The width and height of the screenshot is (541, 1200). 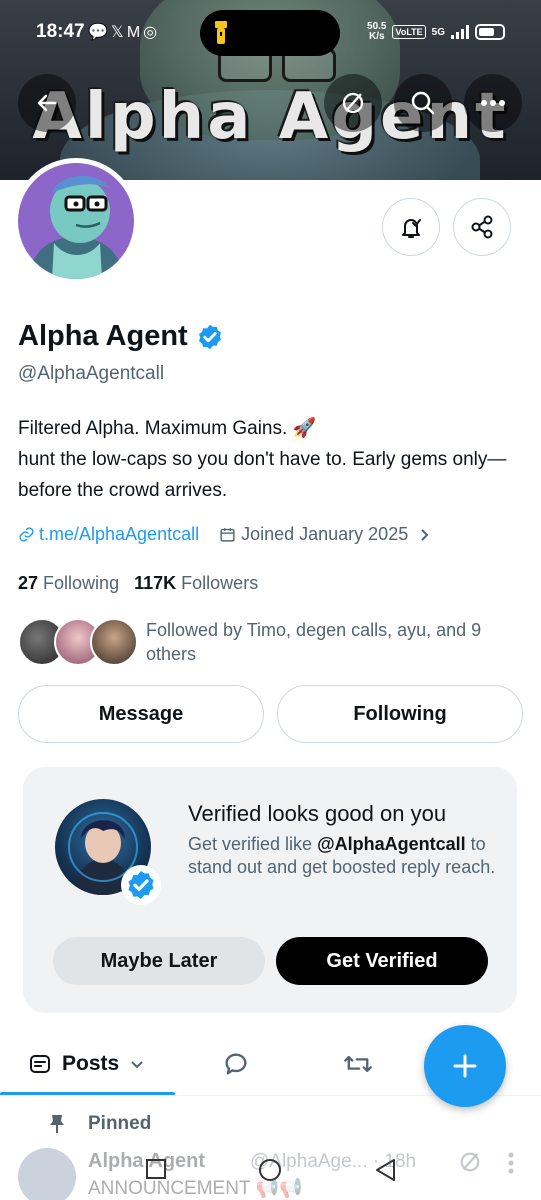 I want to click on grok-button, so click(x=353, y=103).